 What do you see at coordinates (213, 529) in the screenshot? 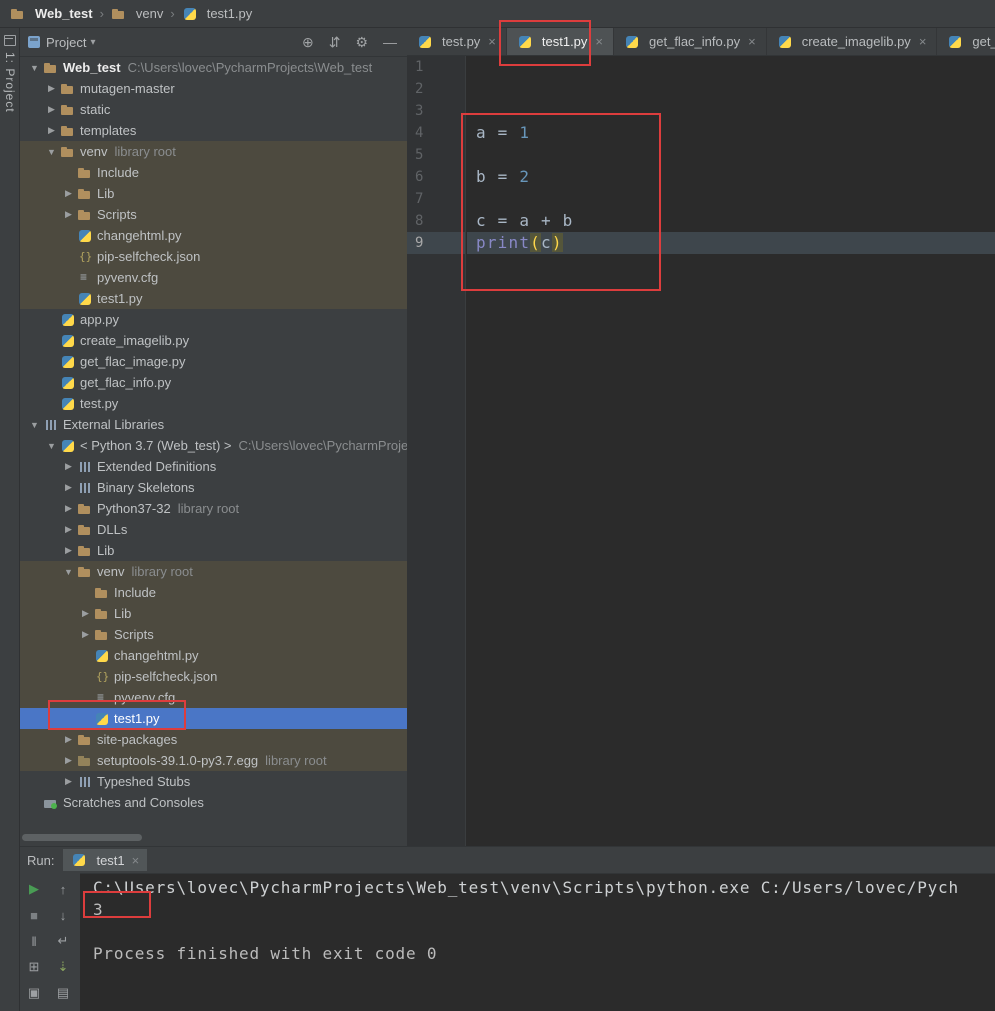
I see `tree-item-DLLs: ▶ DLLs` at bounding box center [213, 529].